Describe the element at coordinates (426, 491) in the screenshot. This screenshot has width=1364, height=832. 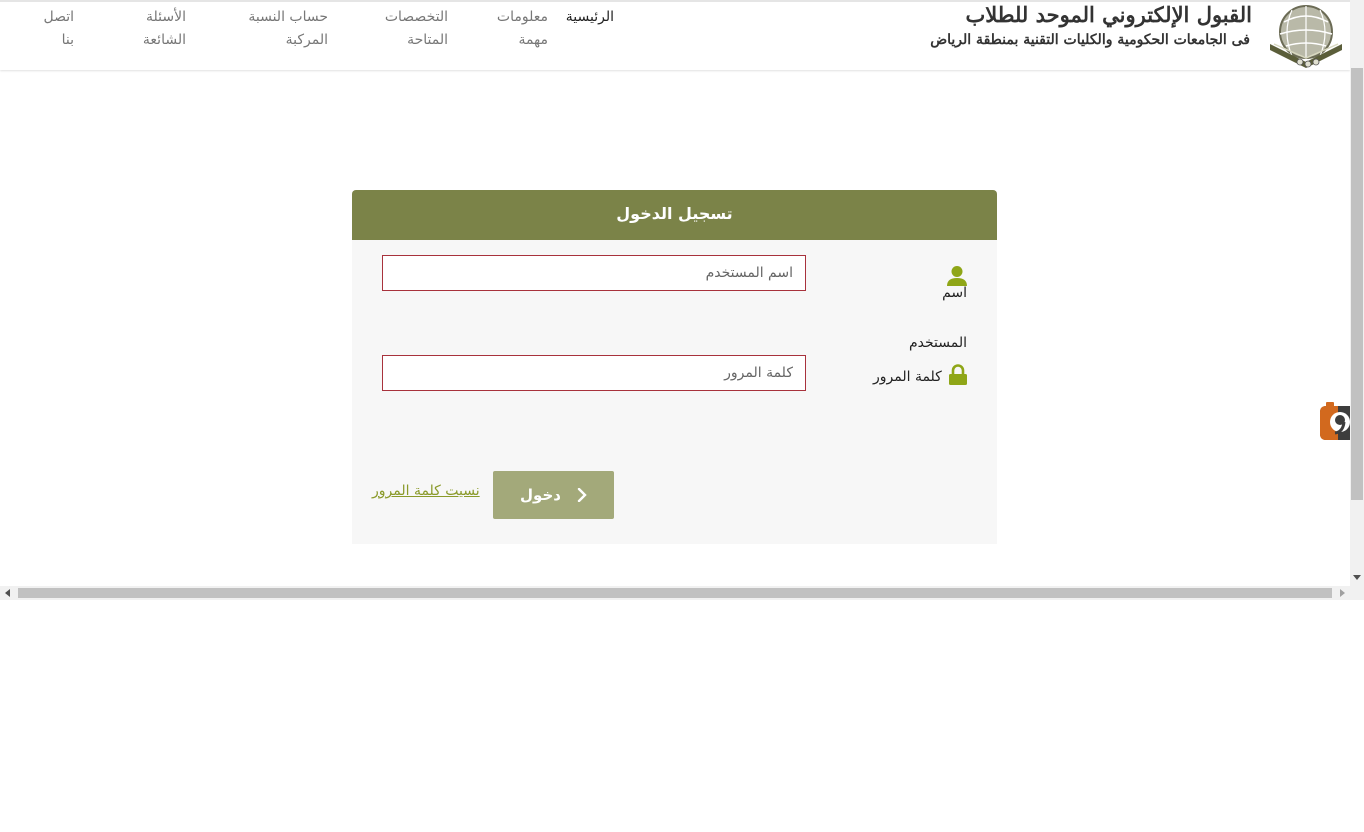
I see `forgot-password-link: نسيت كلمة المرور` at that location.